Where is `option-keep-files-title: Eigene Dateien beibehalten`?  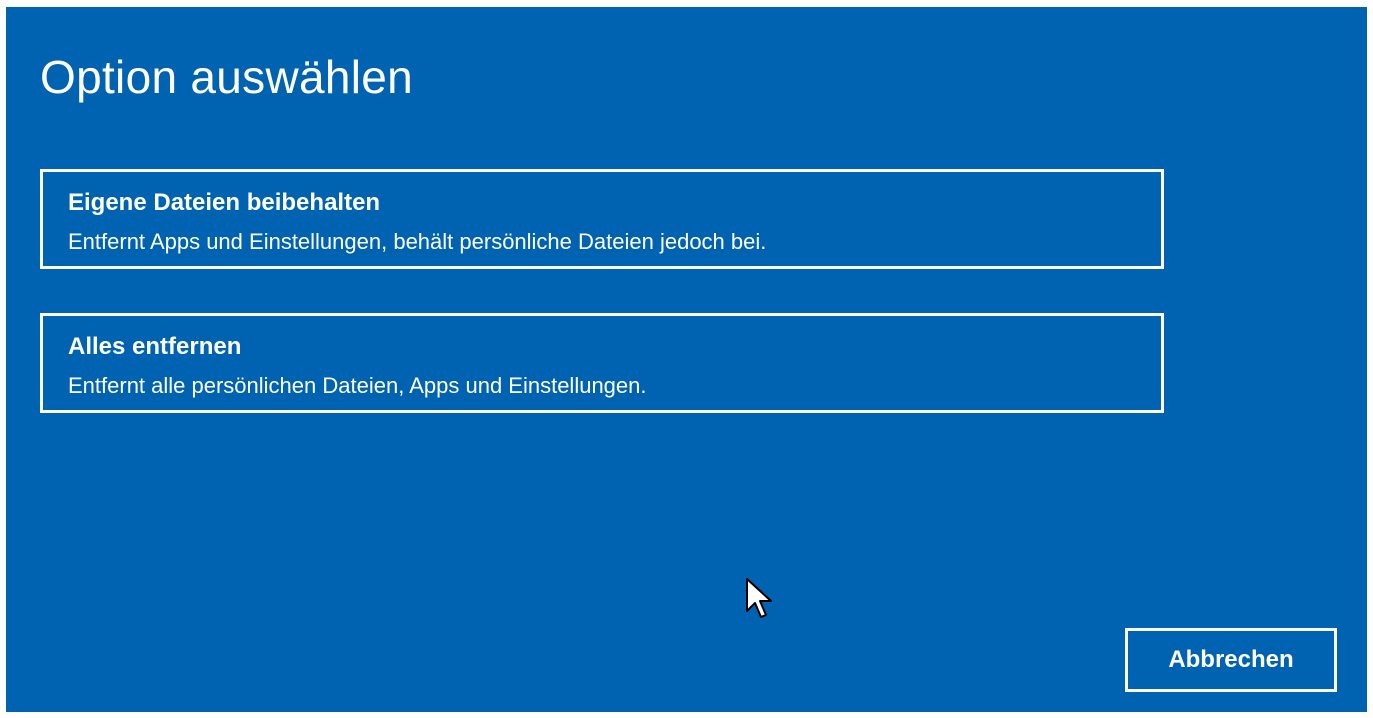
option-keep-files-title: Eigene Dateien beibehalten is located at coordinates (224, 202).